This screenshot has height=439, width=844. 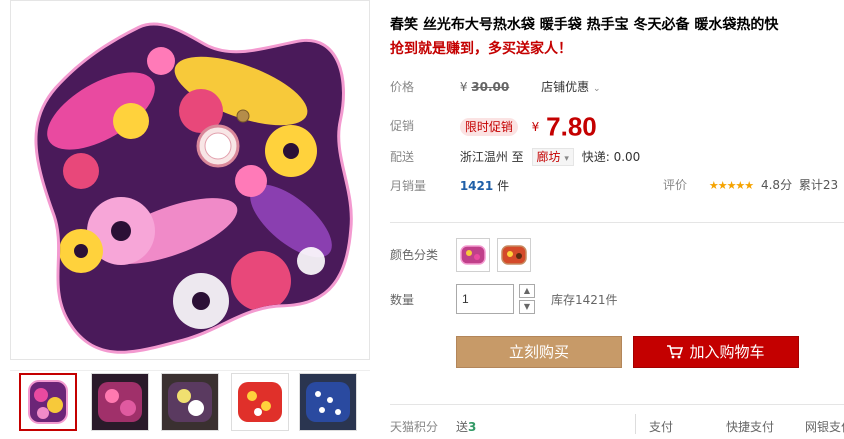 I want to click on rating-label: 评价, so click(x=675, y=185).